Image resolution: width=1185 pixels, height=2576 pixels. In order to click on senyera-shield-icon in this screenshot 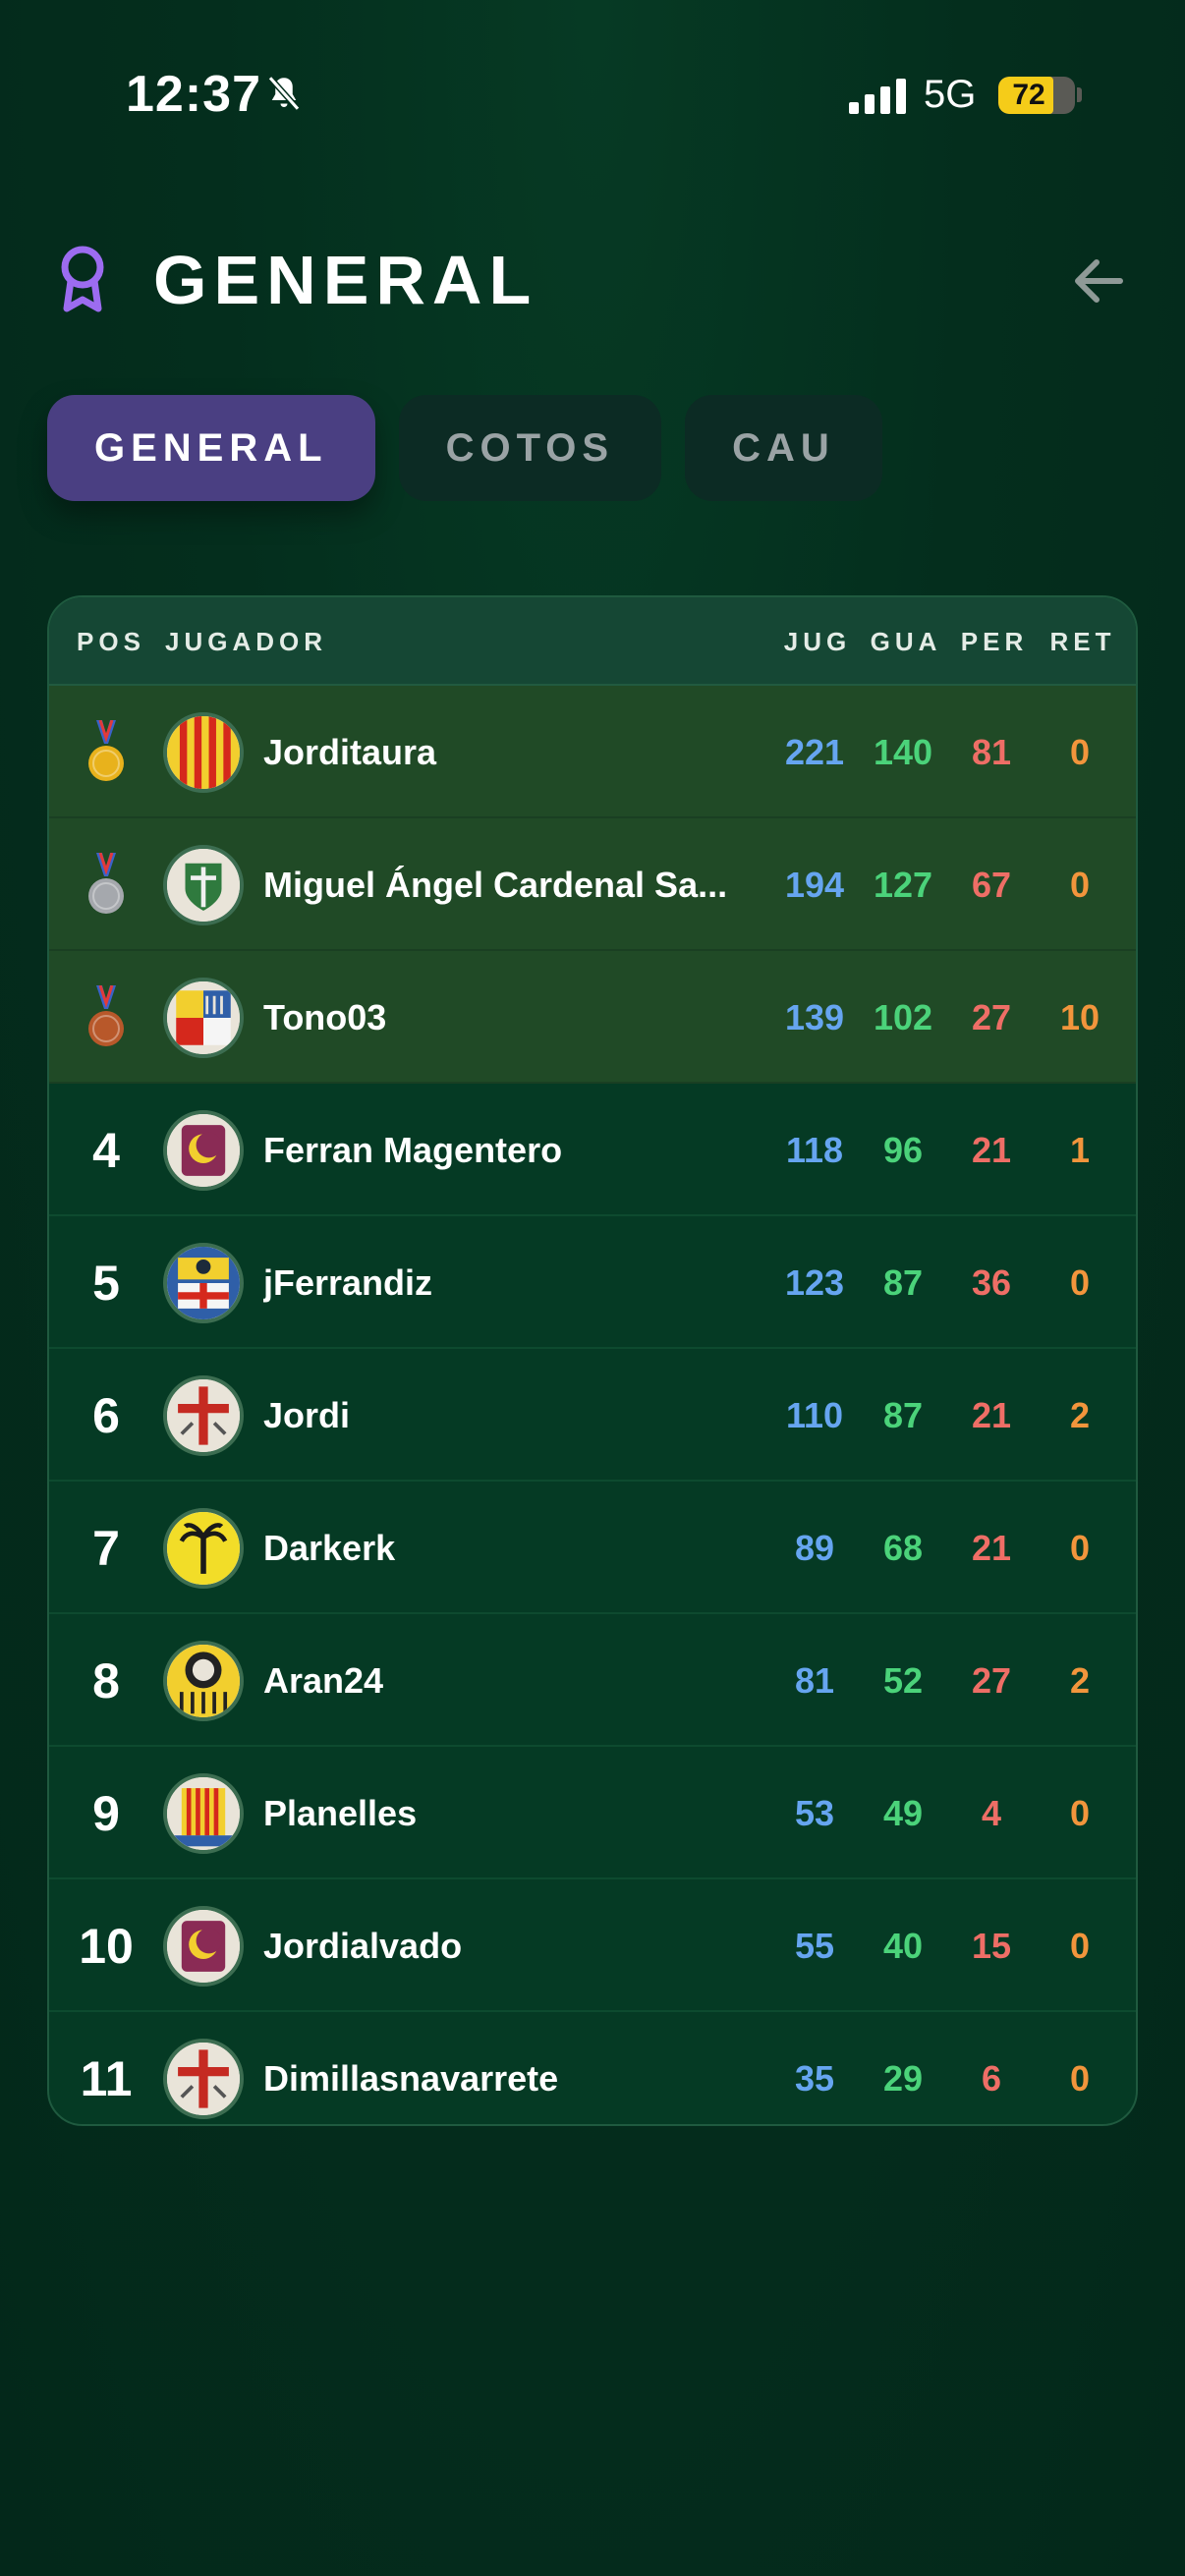, I will do `click(204, 752)`.